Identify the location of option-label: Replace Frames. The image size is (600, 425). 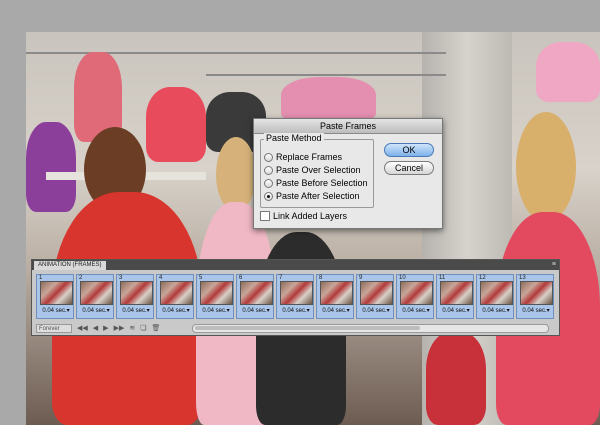
(309, 157).